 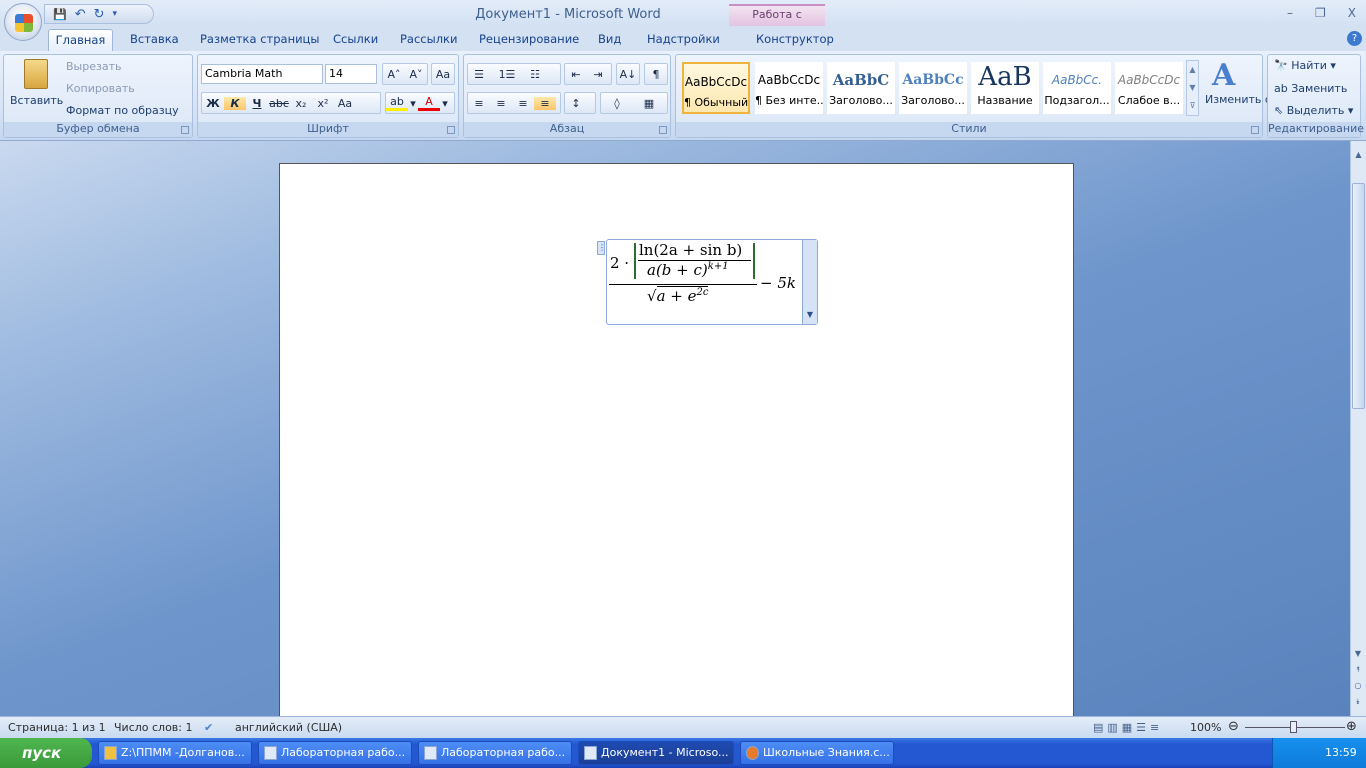 What do you see at coordinates (678, 295) in the screenshot?
I see `eq-denominator: √a + e2c` at bounding box center [678, 295].